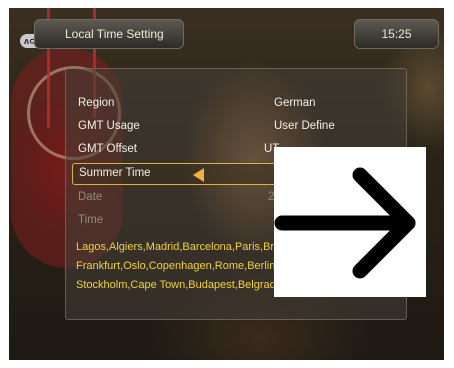 Image resolution: width=454 pixels, height=368 pixels. I want to click on menu-item-value: User Define, so click(304, 126).